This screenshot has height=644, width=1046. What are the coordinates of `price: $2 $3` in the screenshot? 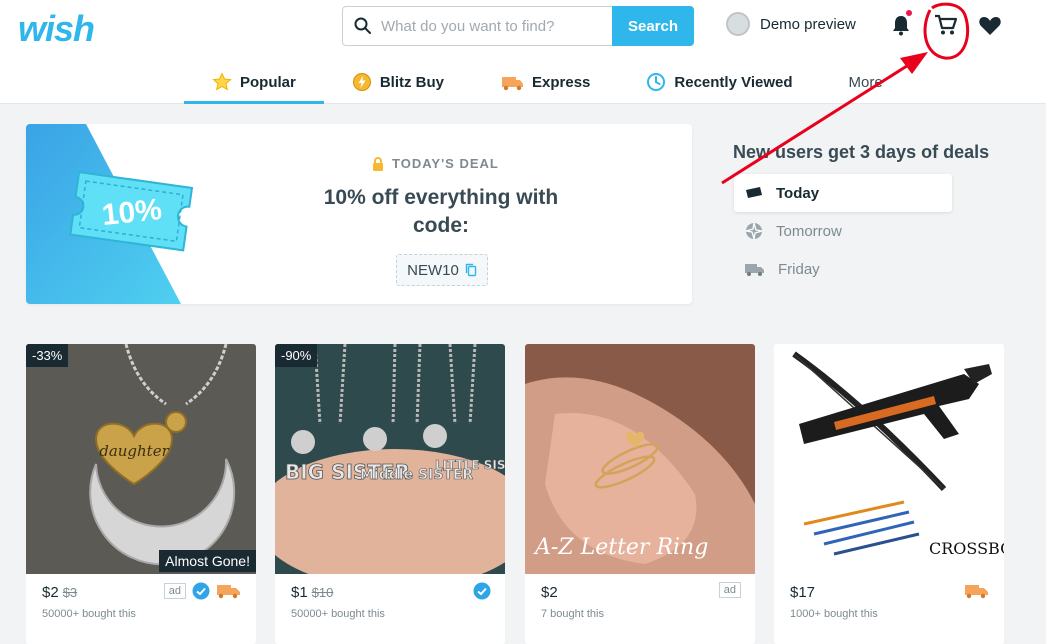 It's located at (59, 592).